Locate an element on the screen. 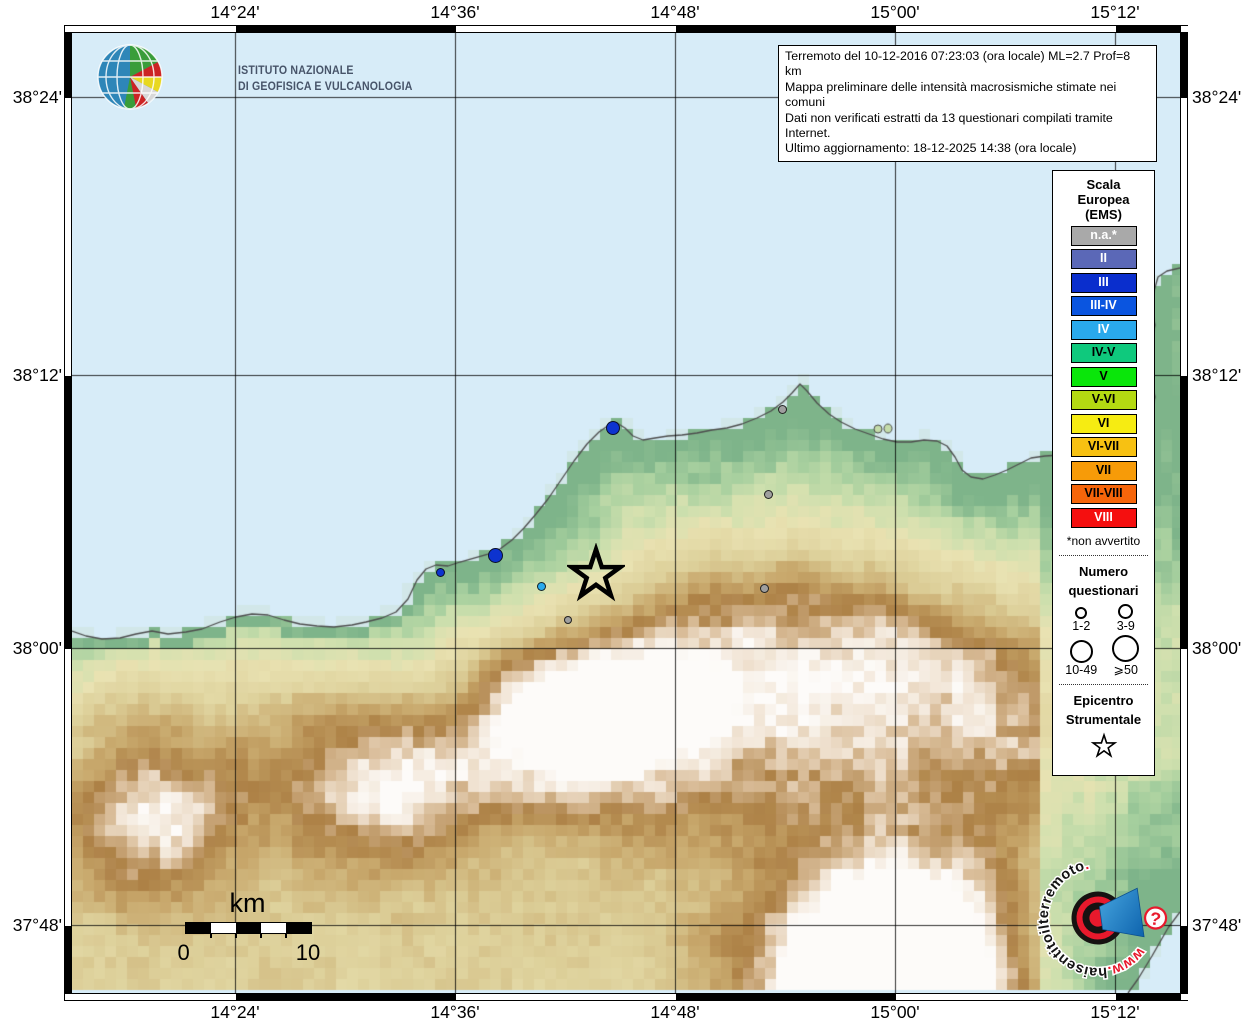  map-frame-left is located at coordinates (68, 513).